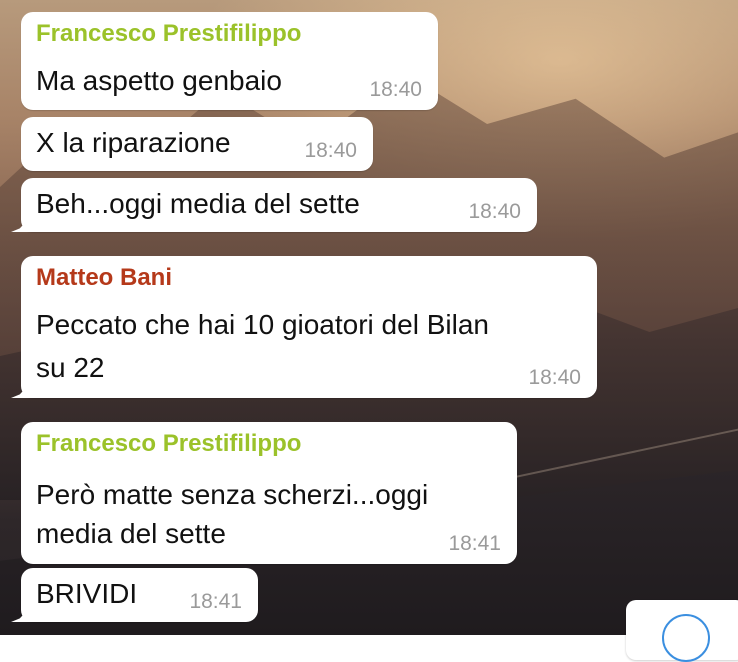 Image resolution: width=738 pixels, height=662 pixels. I want to click on message-text-line: Peccato che hai 10 gioatori del Bilan, so click(262, 324).